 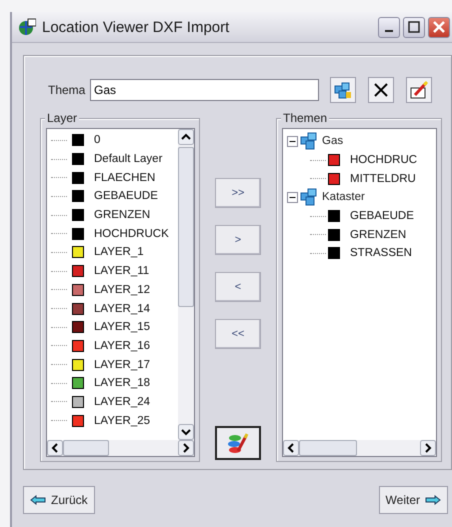 I want to click on maximize-button, so click(x=414, y=27).